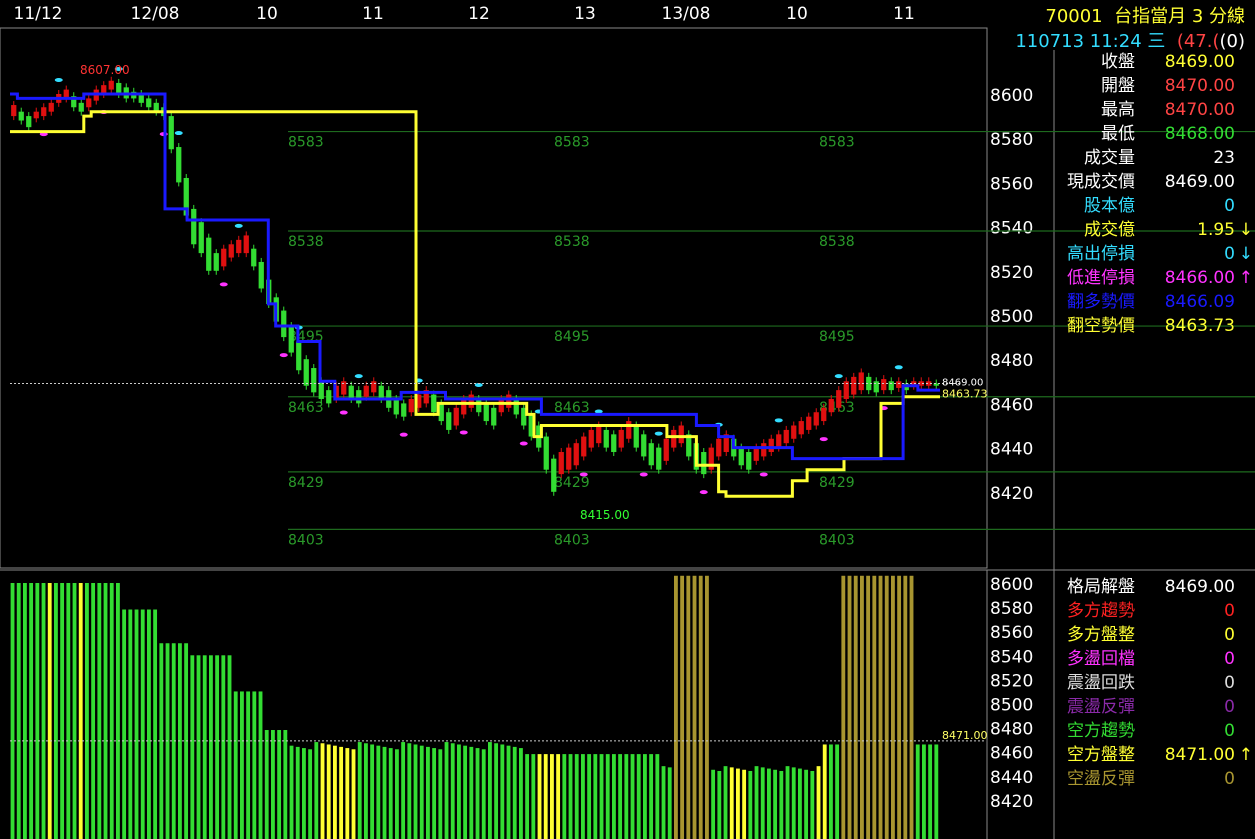 Image resolution: width=1255 pixels, height=839 pixels. I want to click on sub-y-tick-label: 8440, so click(1011, 778).